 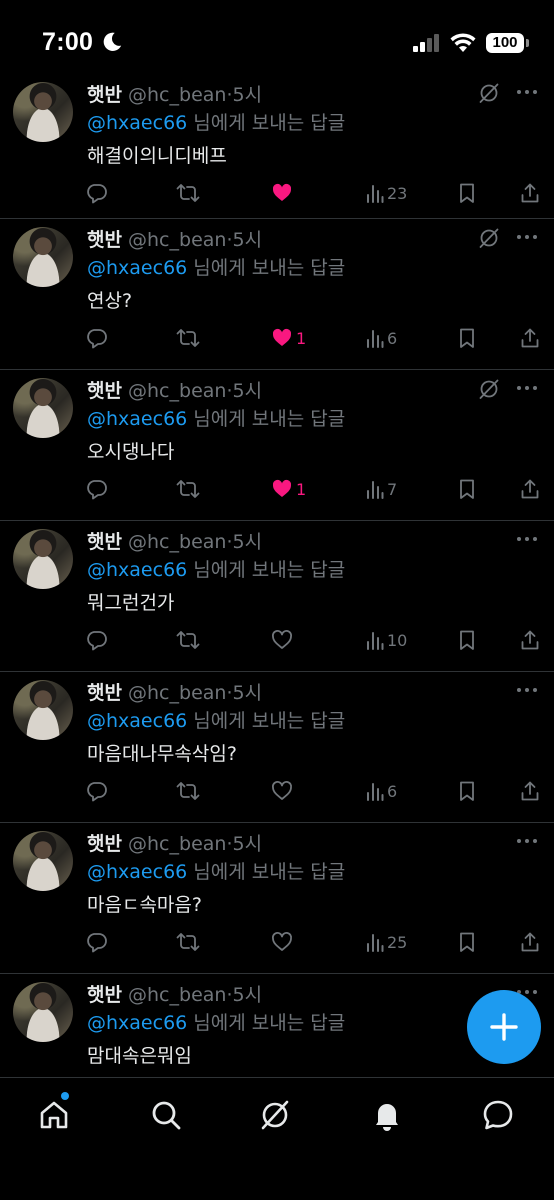 What do you see at coordinates (381, 489) in the screenshot?
I see `views-button: 7` at bounding box center [381, 489].